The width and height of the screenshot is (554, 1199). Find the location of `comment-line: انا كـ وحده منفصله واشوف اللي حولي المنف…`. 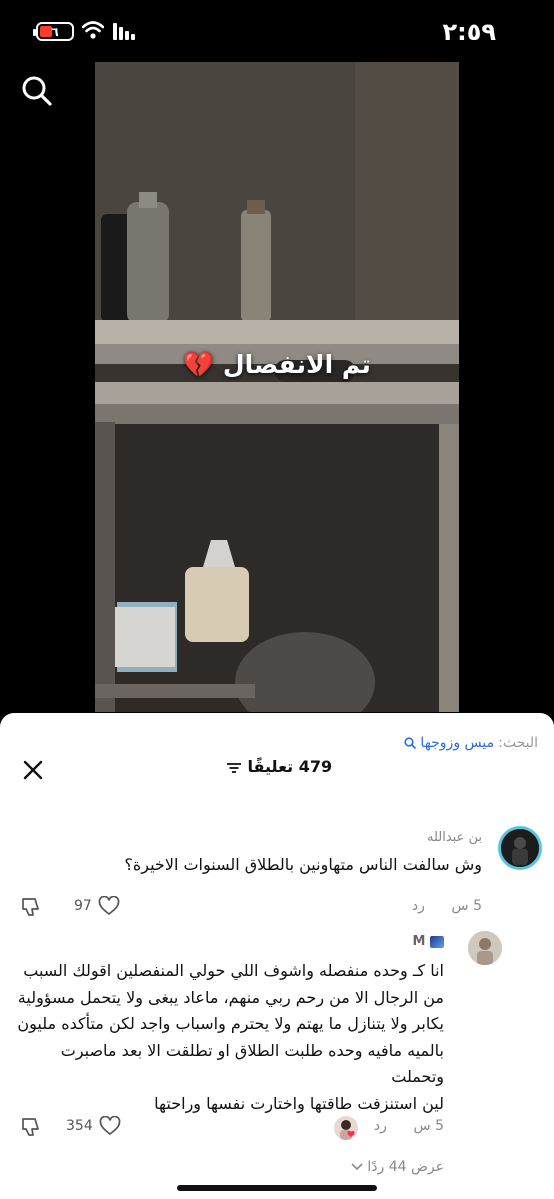

comment-line: انا كـ وحده منفصله واشوف اللي حولي المنف… is located at coordinates (233, 970).